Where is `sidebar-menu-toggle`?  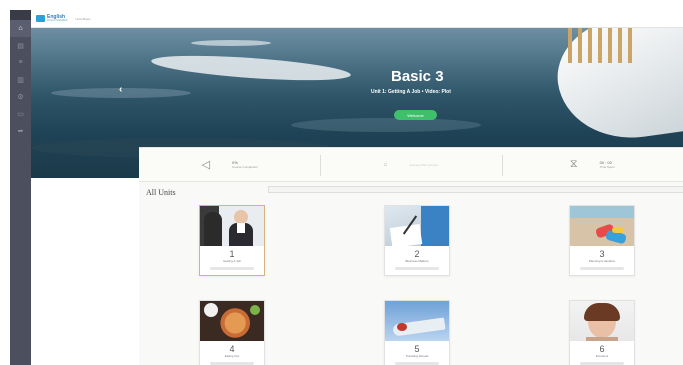
sidebar-menu-toggle is located at coordinates (20, 15).